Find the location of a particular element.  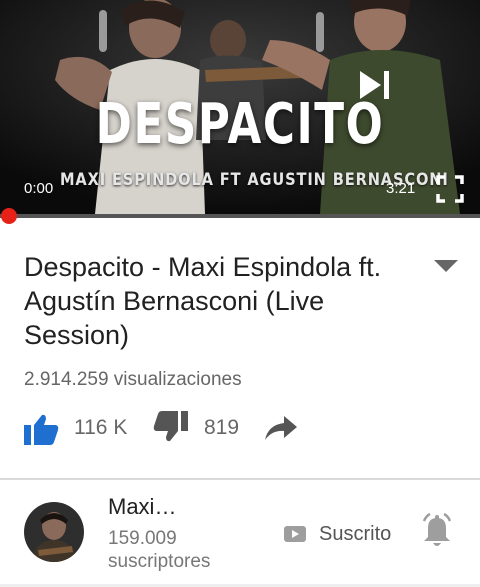

dislike-count: 819 is located at coordinates (222, 427).